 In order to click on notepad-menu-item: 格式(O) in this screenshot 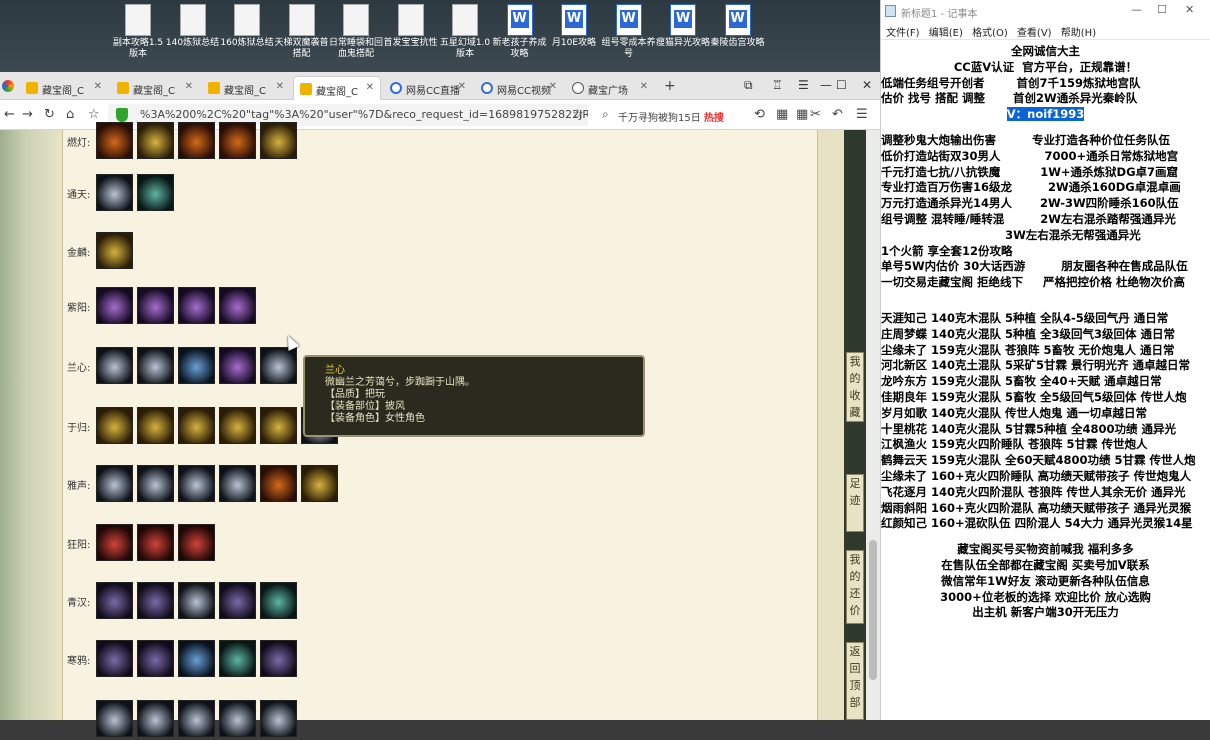, I will do `click(990, 33)`.